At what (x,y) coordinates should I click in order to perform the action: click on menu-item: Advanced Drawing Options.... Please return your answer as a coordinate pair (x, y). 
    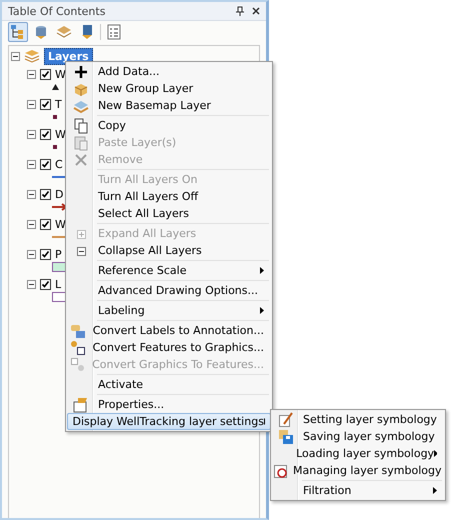
    Looking at the image, I should click on (169, 290).